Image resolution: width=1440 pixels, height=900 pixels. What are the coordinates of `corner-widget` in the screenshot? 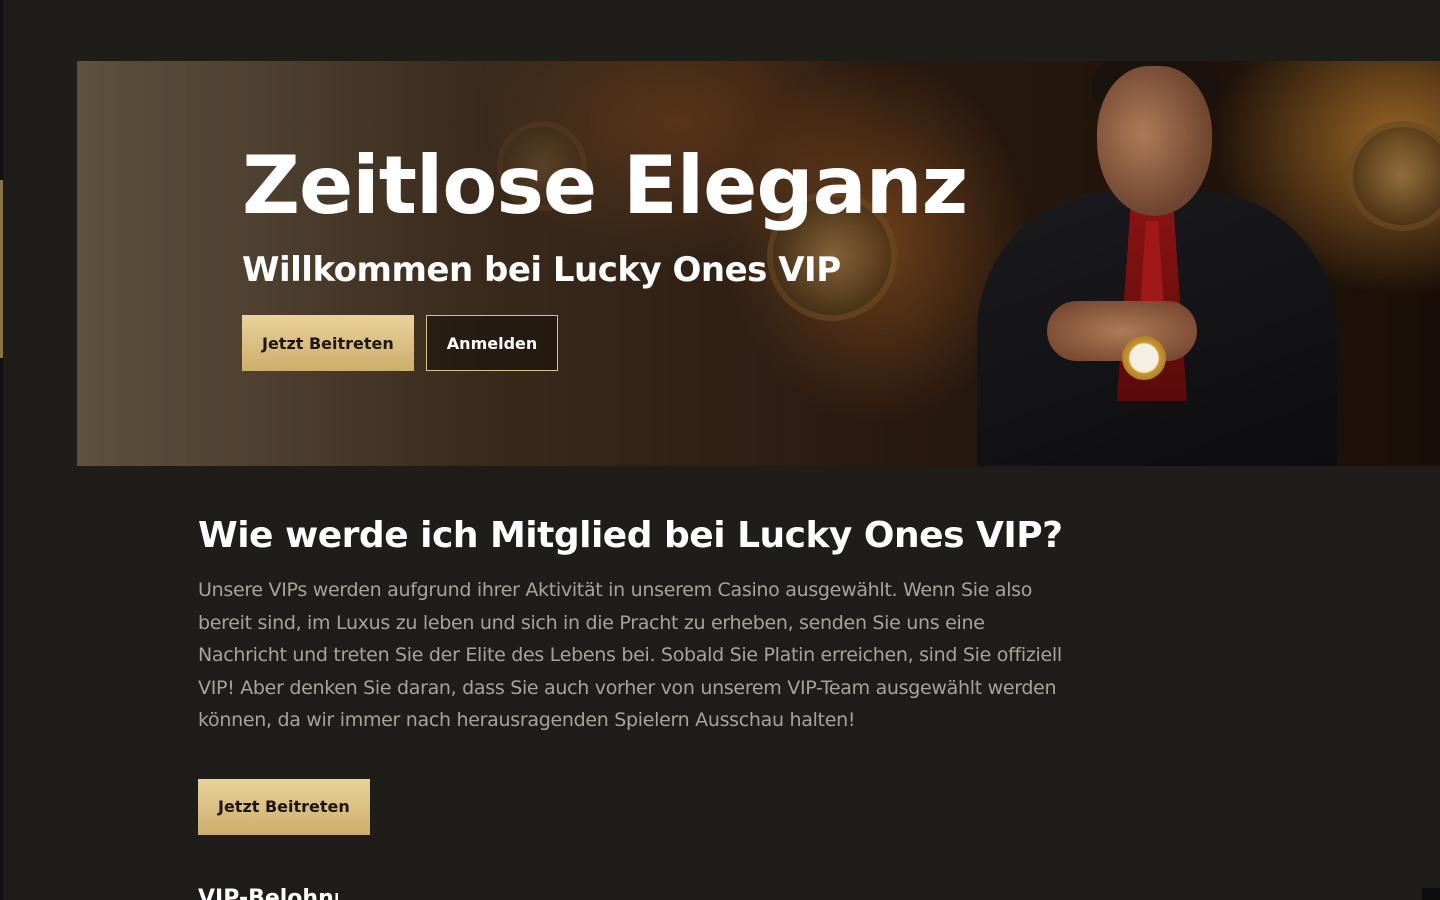 It's located at (1431, 894).